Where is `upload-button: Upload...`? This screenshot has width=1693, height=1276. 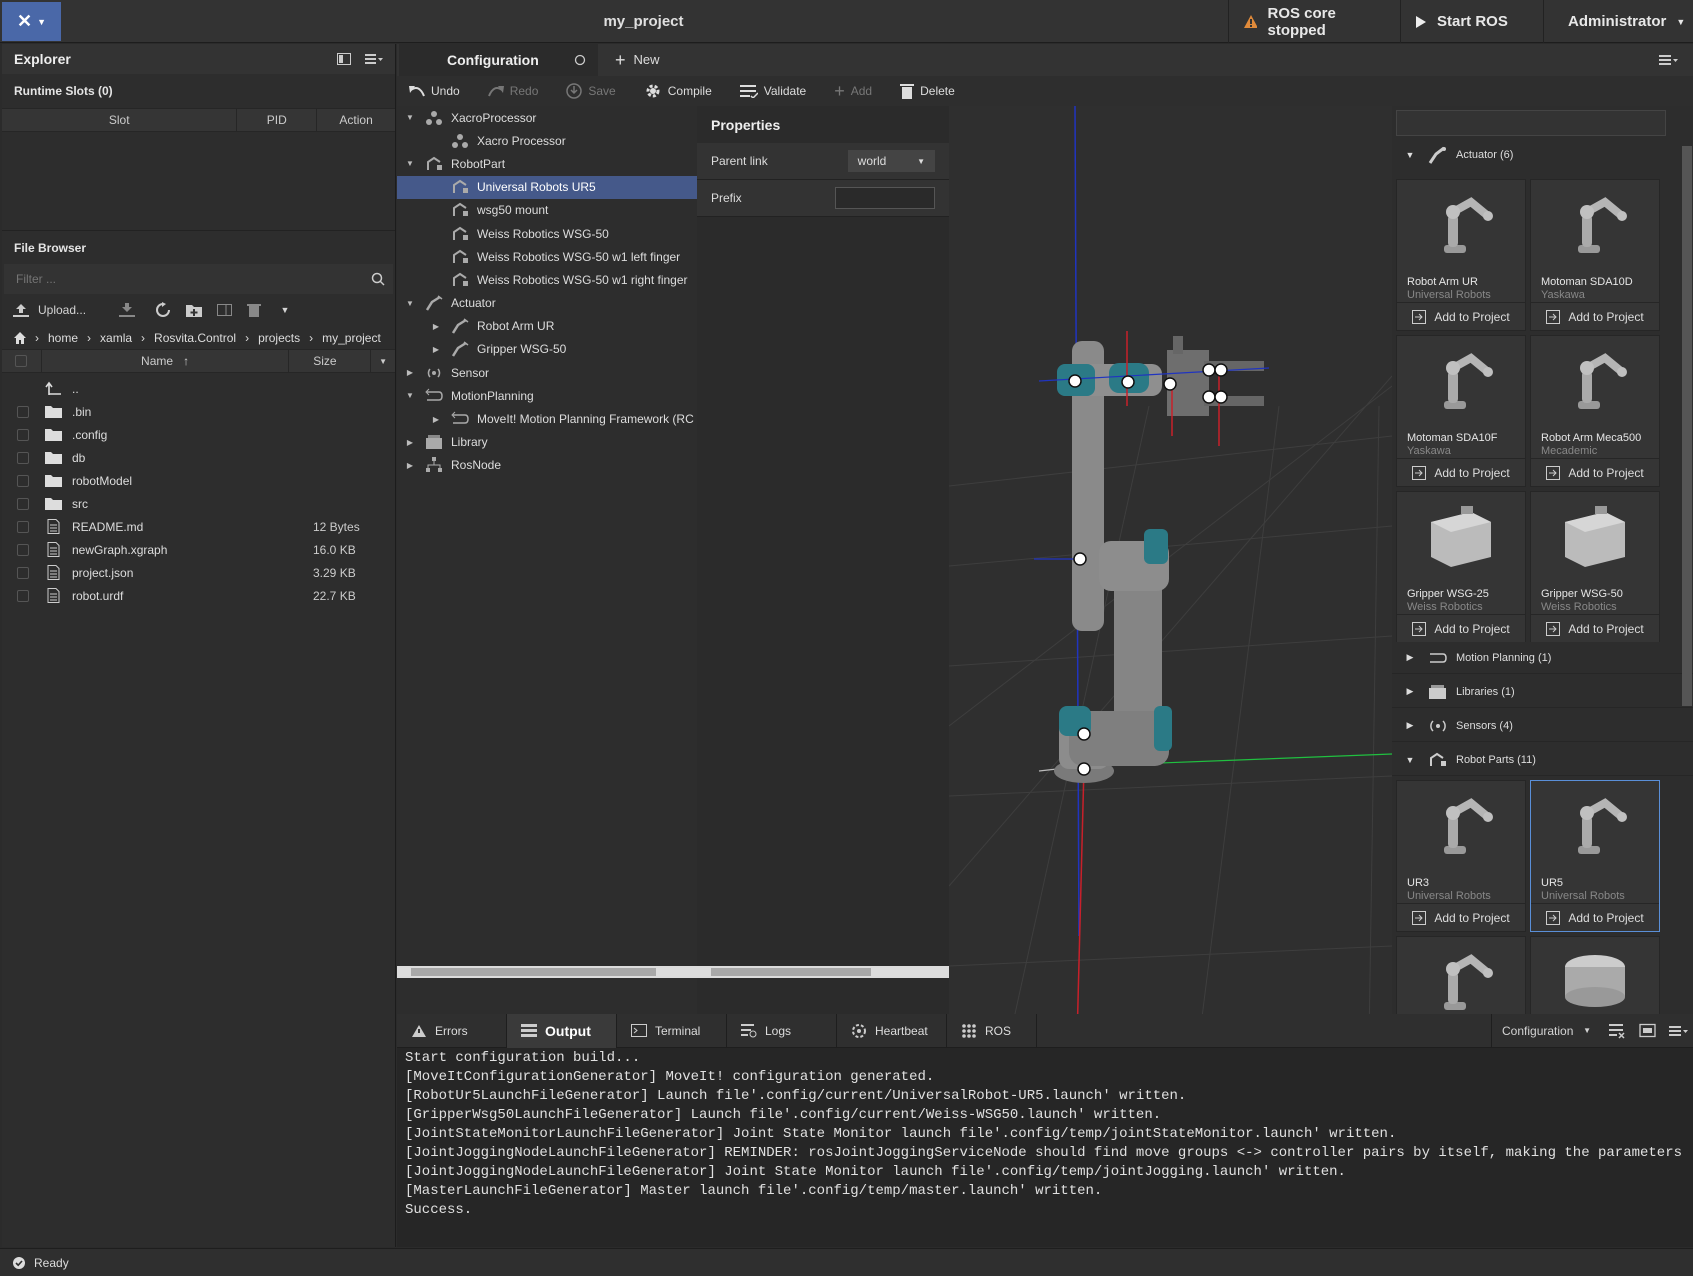
upload-button: Upload... is located at coordinates (59, 310).